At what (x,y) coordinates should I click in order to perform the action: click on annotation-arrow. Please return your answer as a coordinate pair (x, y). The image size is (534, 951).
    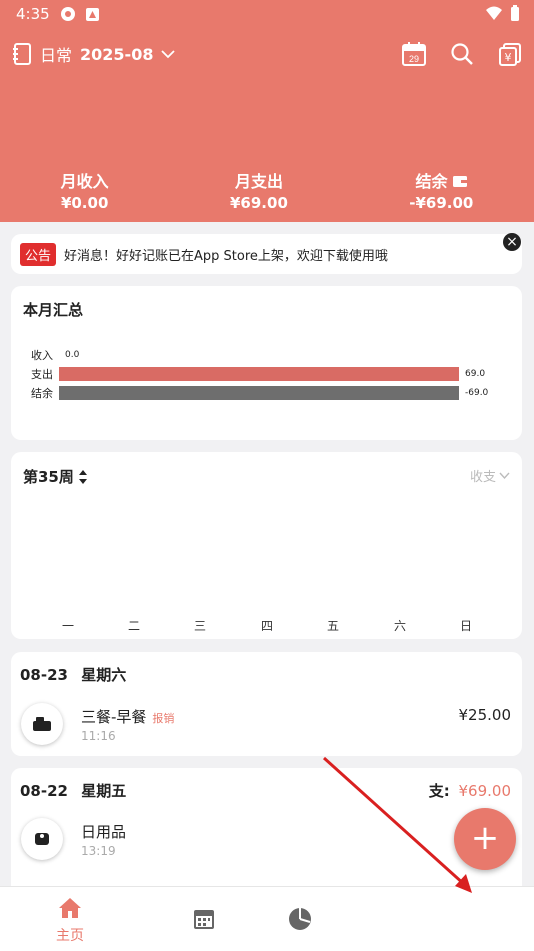
    Looking at the image, I should click on (397, 824).